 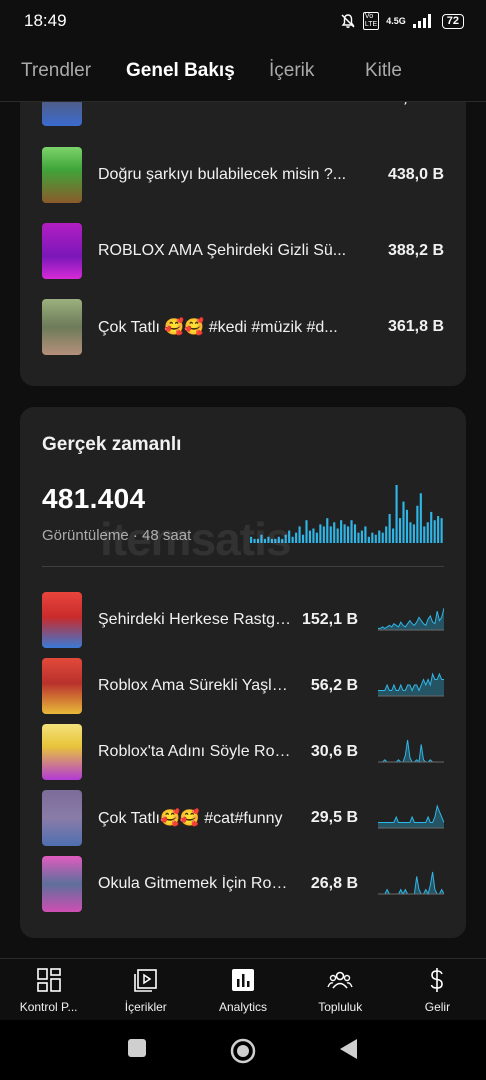 What do you see at coordinates (243, 980) in the screenshot?
I see `analytics-icon` at bounding box center [243, 980].